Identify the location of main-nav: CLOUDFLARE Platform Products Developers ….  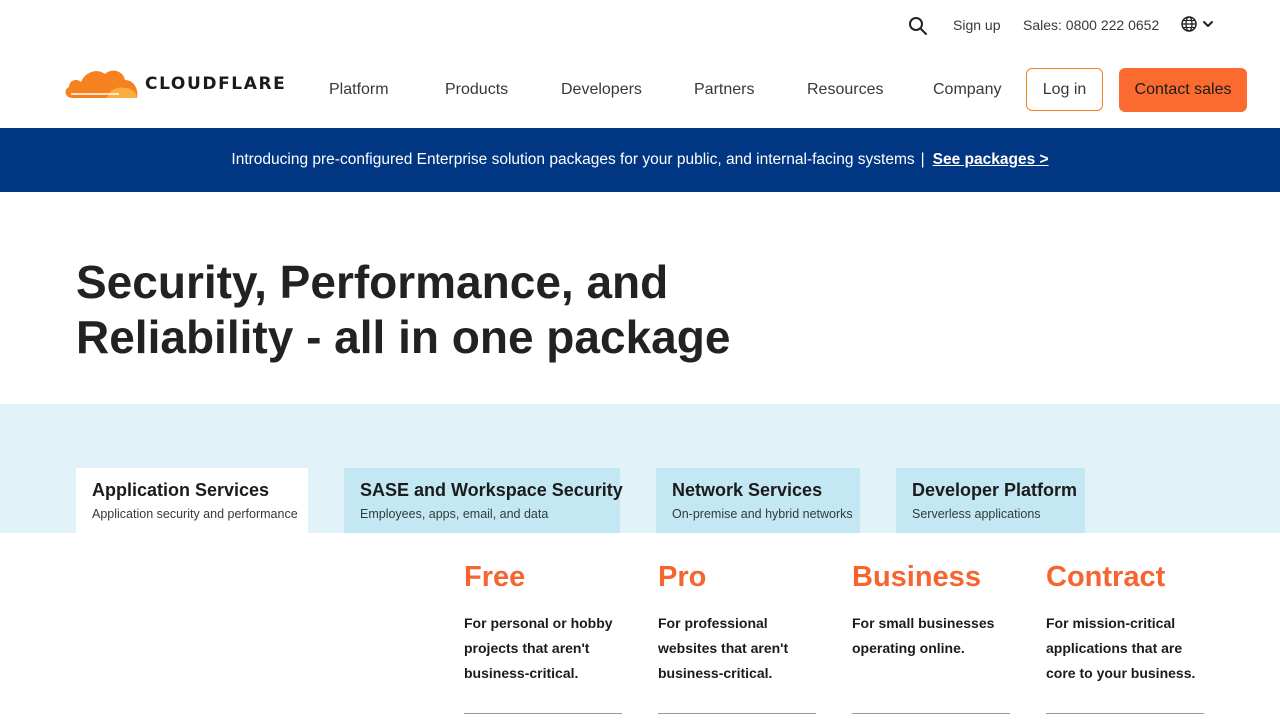
(640, 90).